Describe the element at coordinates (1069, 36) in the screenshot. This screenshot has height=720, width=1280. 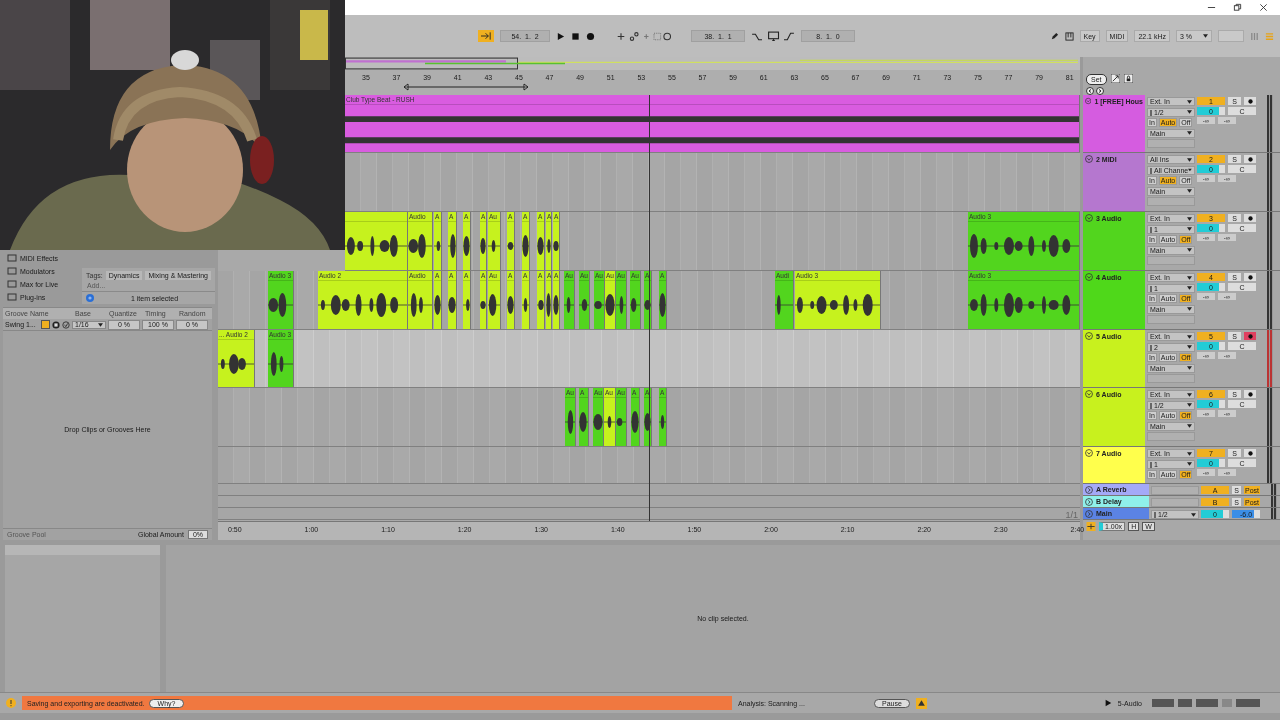
I see `keyboard-icon` at that location.